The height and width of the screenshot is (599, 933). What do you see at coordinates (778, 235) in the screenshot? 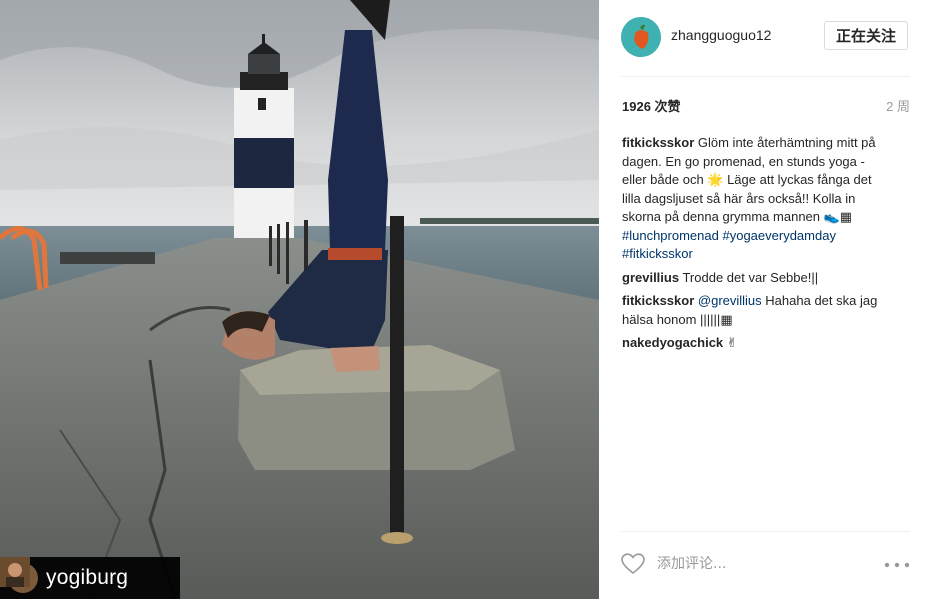
I see `hashtag-link: #yogaeverydamday` at bounding box center [778, 235].